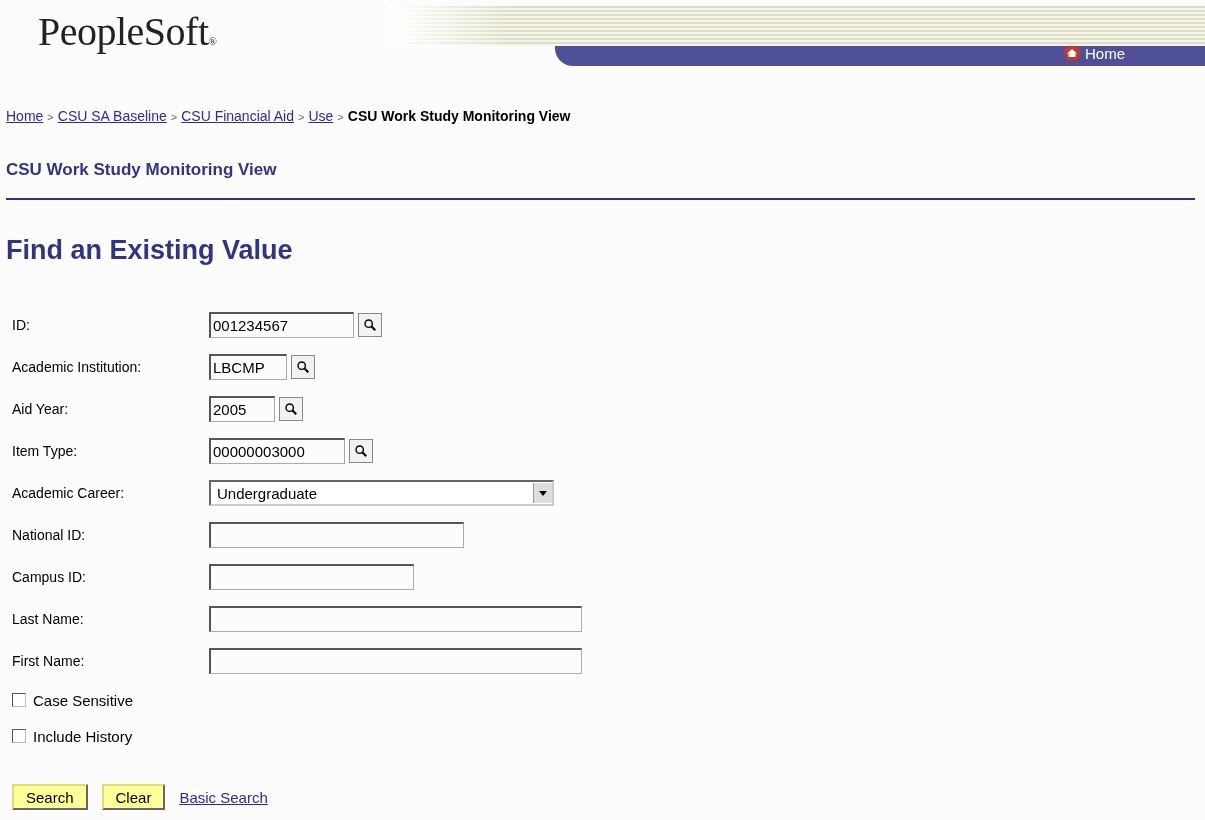  Describe the element at coordinates (543, 493) in the screenshot. I see `caret-icon` at that location.